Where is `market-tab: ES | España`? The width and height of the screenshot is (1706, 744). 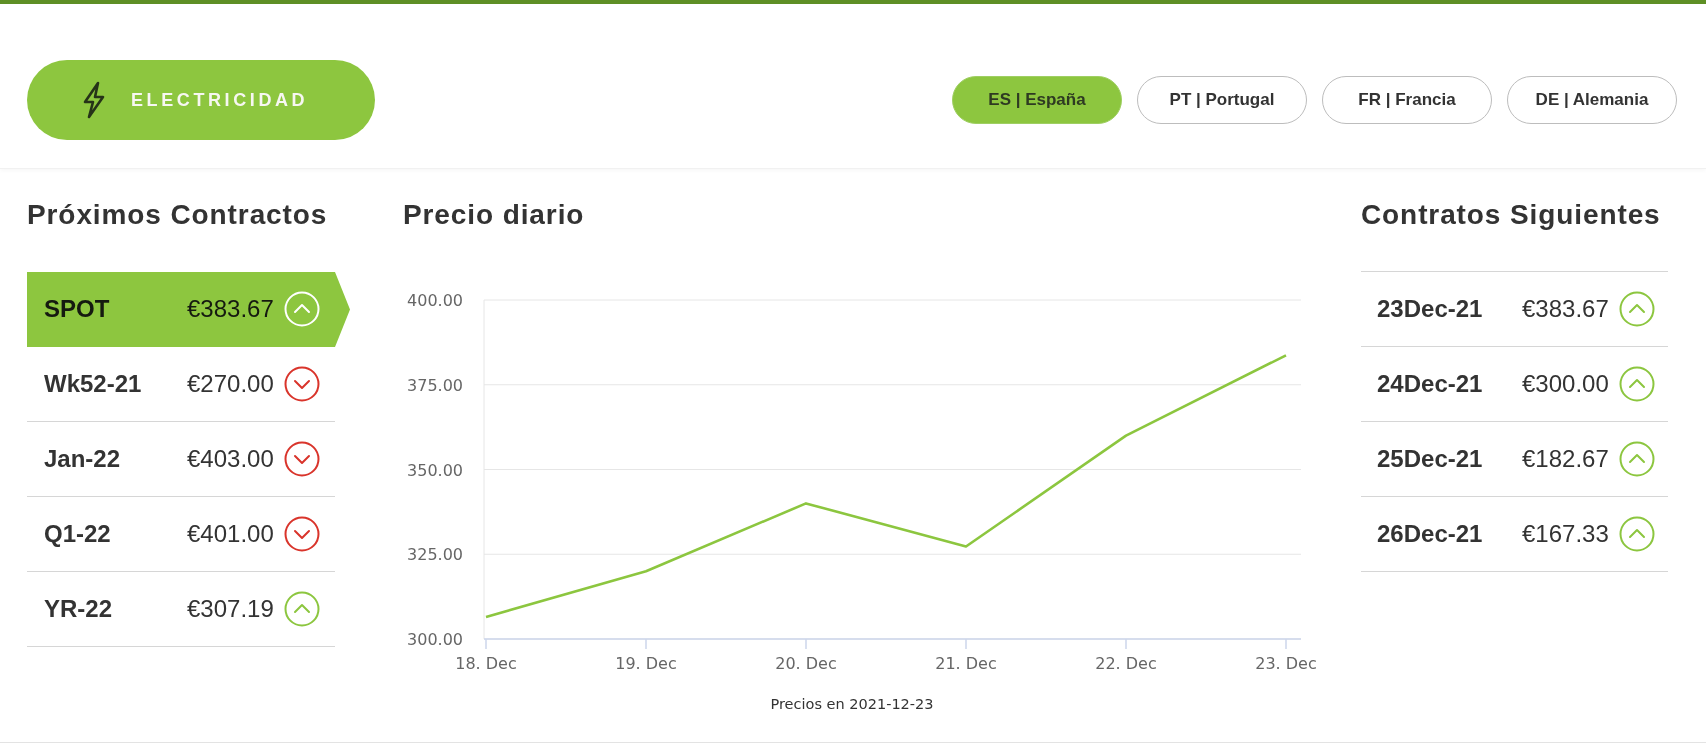
market-tab: ES | España is located at coordinates (1037, 100).